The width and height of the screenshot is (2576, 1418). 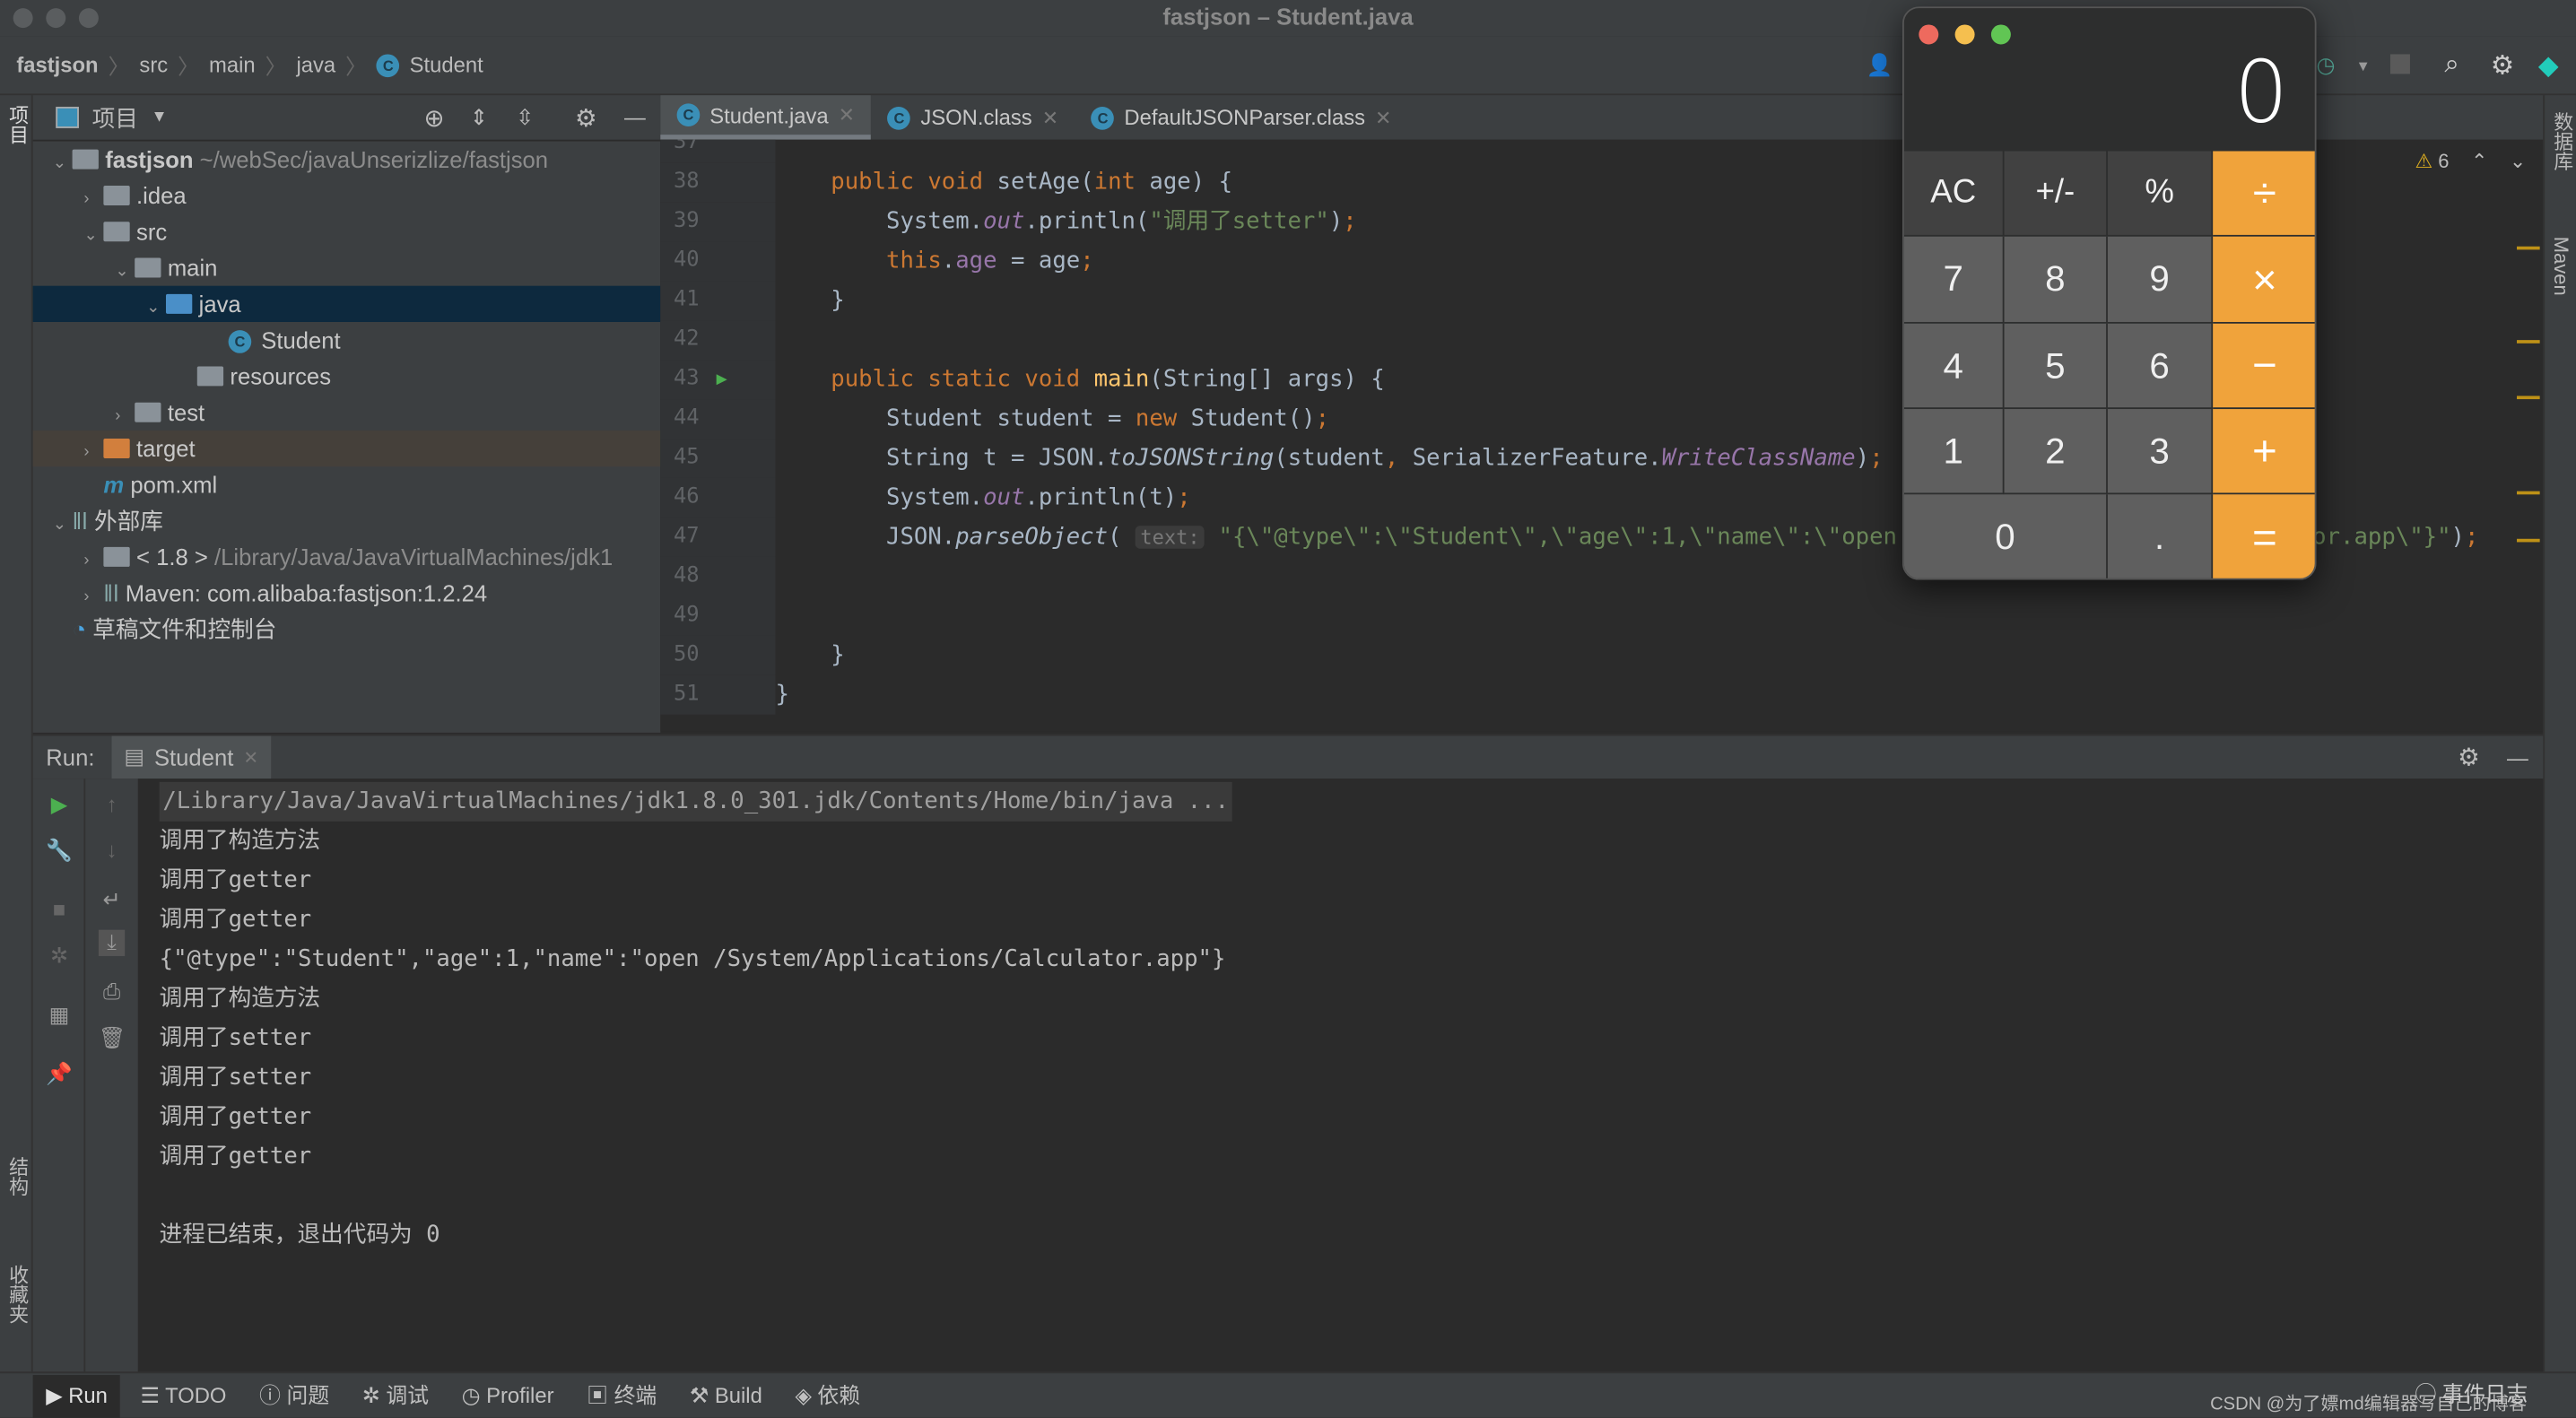 I want to click on calc-button: 2, so click(x=2056, y=452).